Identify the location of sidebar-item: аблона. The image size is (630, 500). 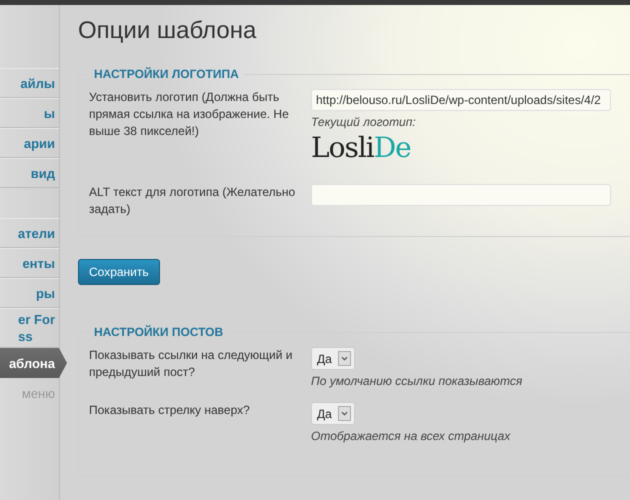
(33, 363).